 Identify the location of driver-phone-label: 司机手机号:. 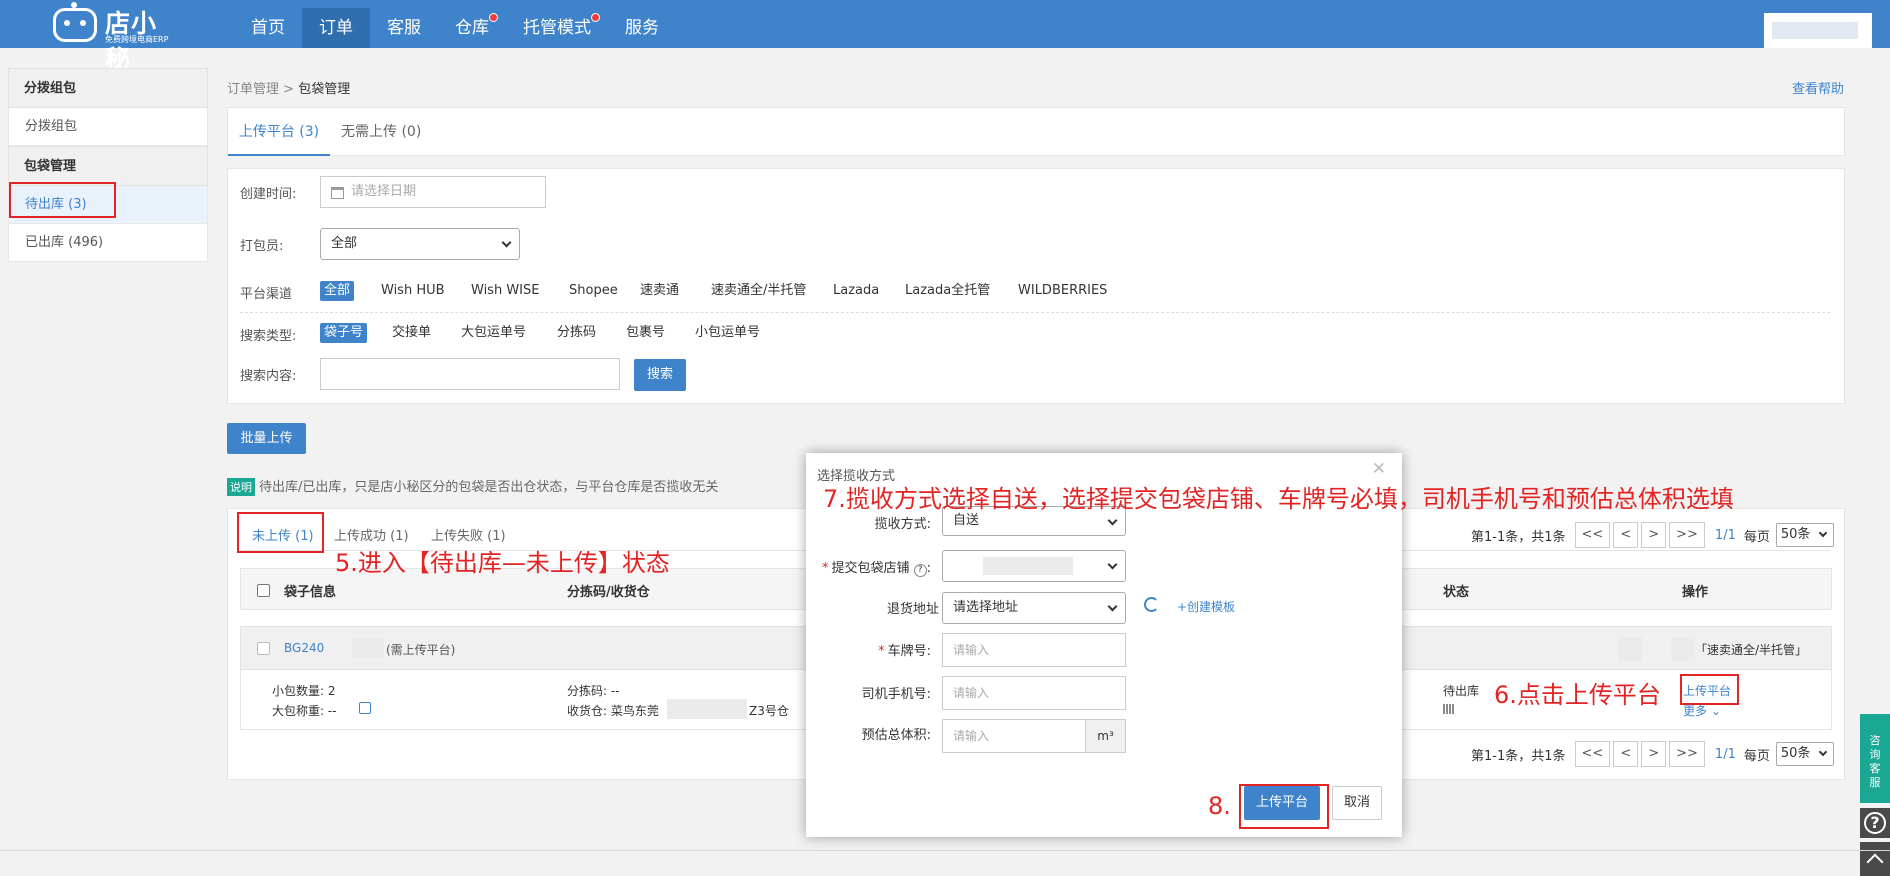
(896, 694).